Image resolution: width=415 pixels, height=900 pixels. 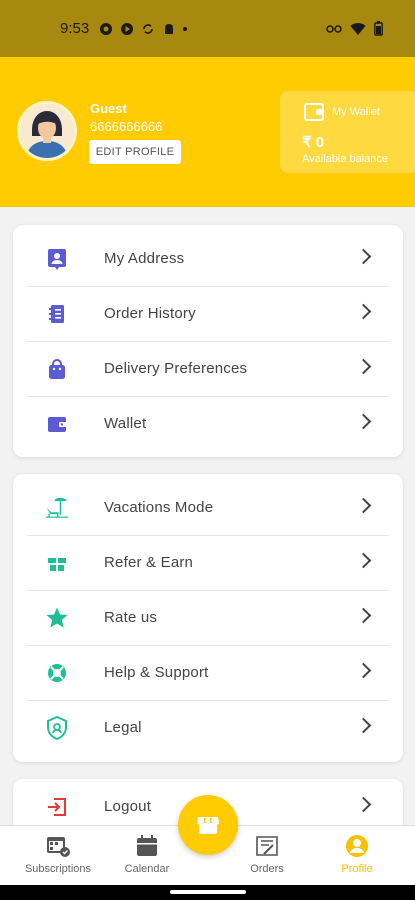 What do you see at coordinates (57, 563) in the screenshot?
I see `gift-icon` at bounding box center [57, 563].